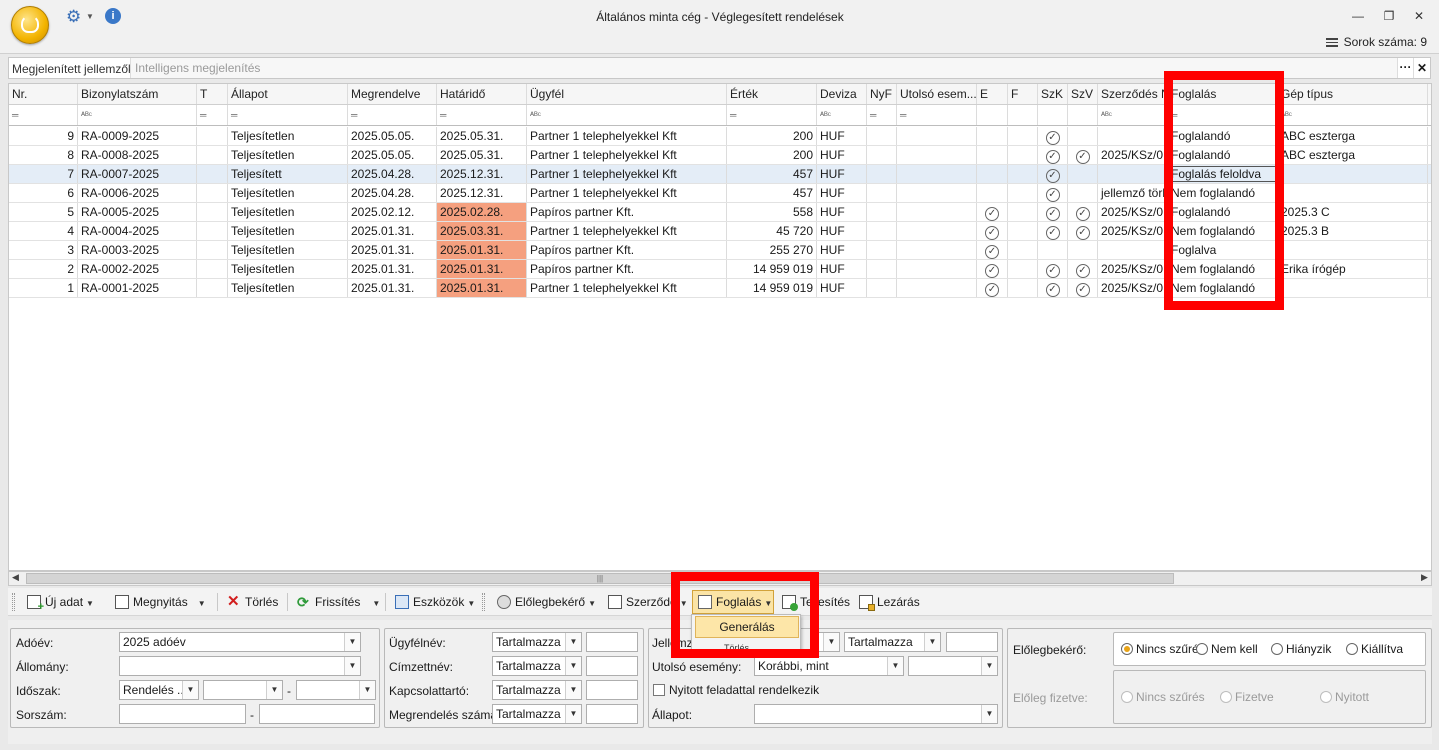  What do you see at coordinates (992, 174) in the screenshot?
I see `cell-e` at bounding box center [992, 174].